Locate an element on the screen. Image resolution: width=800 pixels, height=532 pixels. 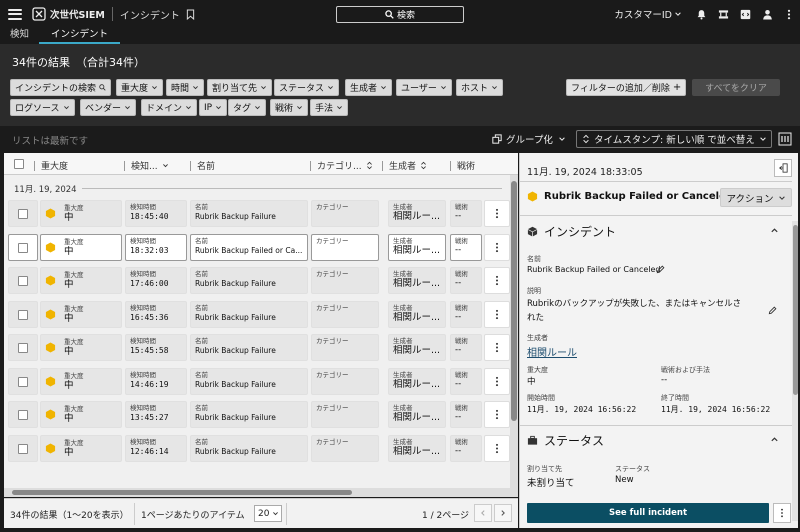
user-filter: ユーザー is located at coordinates (424, 87).